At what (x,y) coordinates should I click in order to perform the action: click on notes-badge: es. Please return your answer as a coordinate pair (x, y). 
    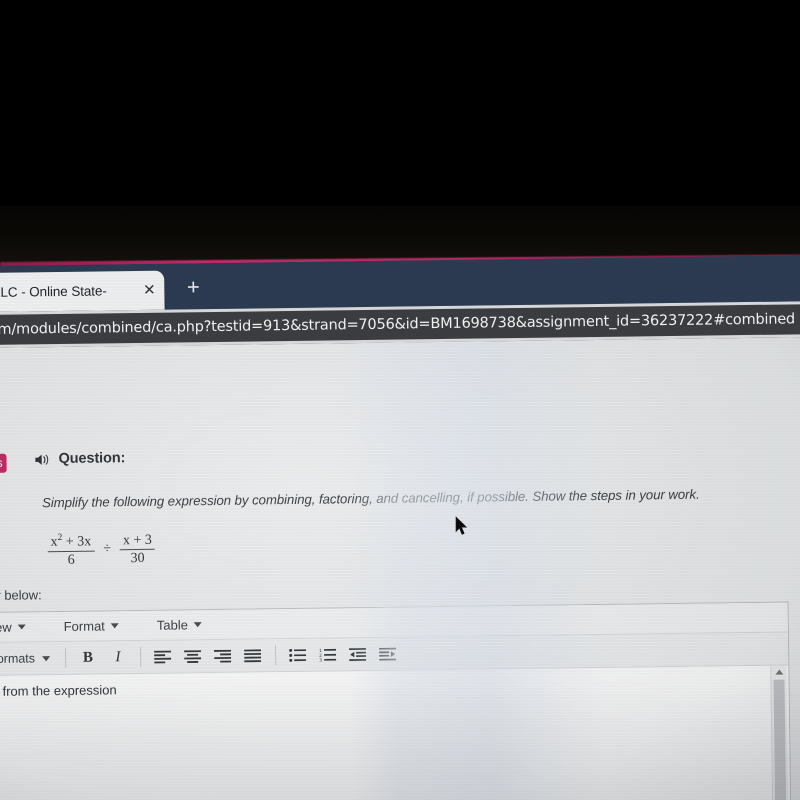
    Looking at the image, I should click on (3, 463).